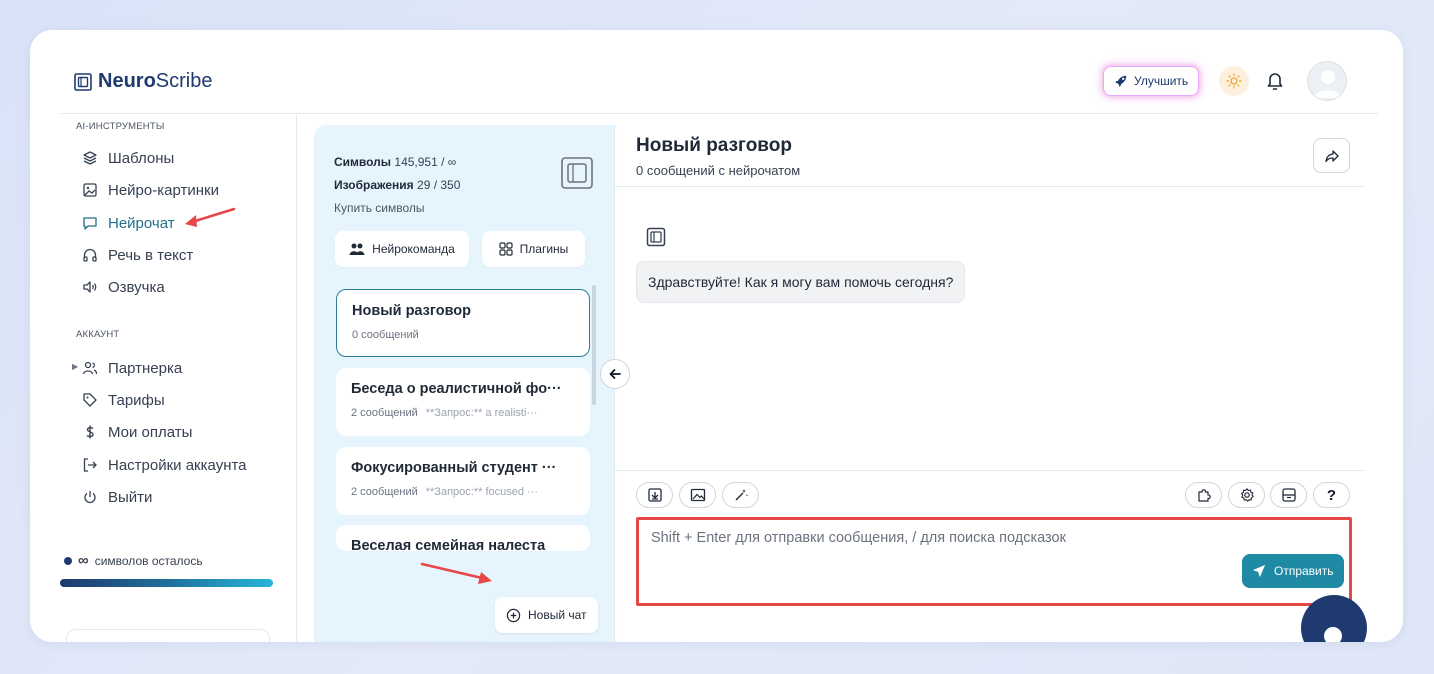 The image size is (1434, 674). Describe the element at coordinates (719, 113) in the screenshot. I see `header-divider` at that location.